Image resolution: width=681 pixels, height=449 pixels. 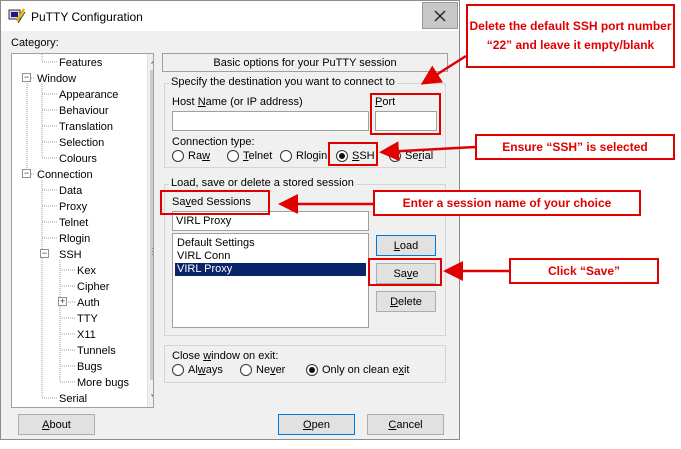 What do you see at coordinates (507, 203) in the screenshot?
I see `session-name-callout: Enter a session name of your choice` at bounding box center [507, 203].